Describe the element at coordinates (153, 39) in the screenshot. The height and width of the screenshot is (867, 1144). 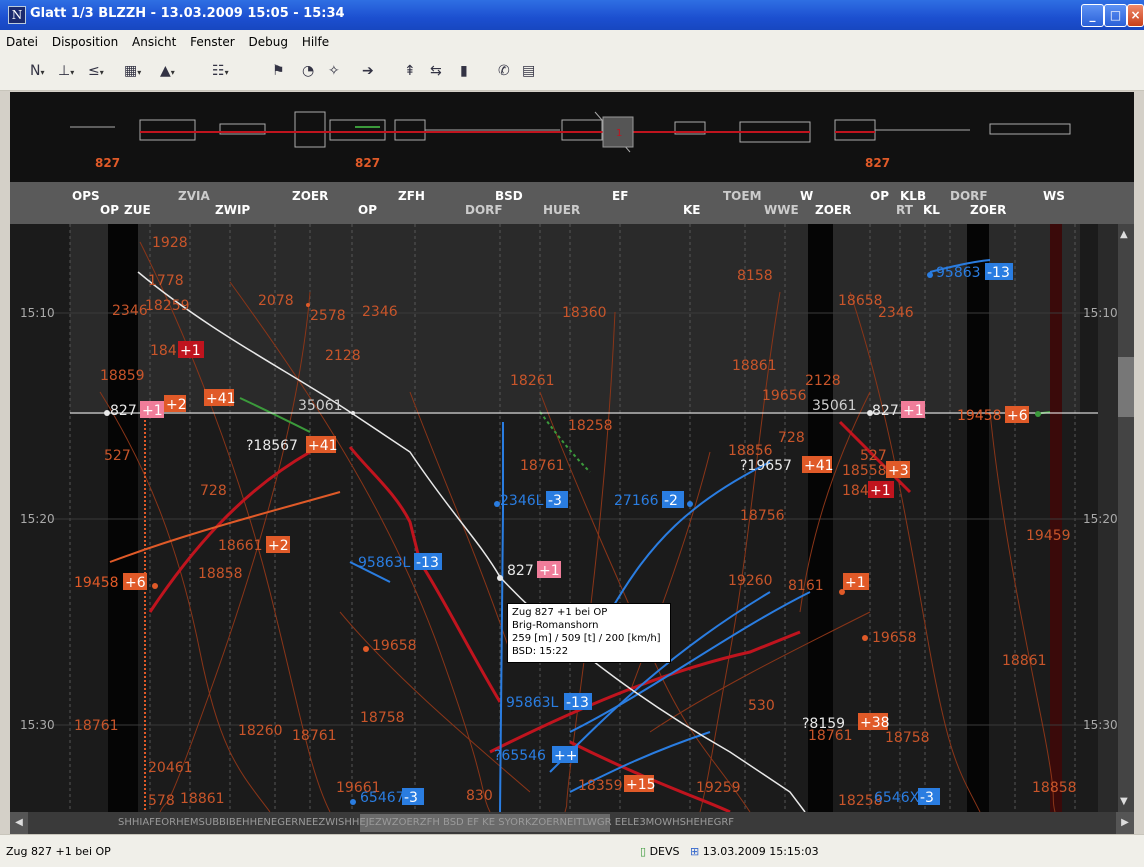
I see `menu-ansicht: Ansicht` at that location.